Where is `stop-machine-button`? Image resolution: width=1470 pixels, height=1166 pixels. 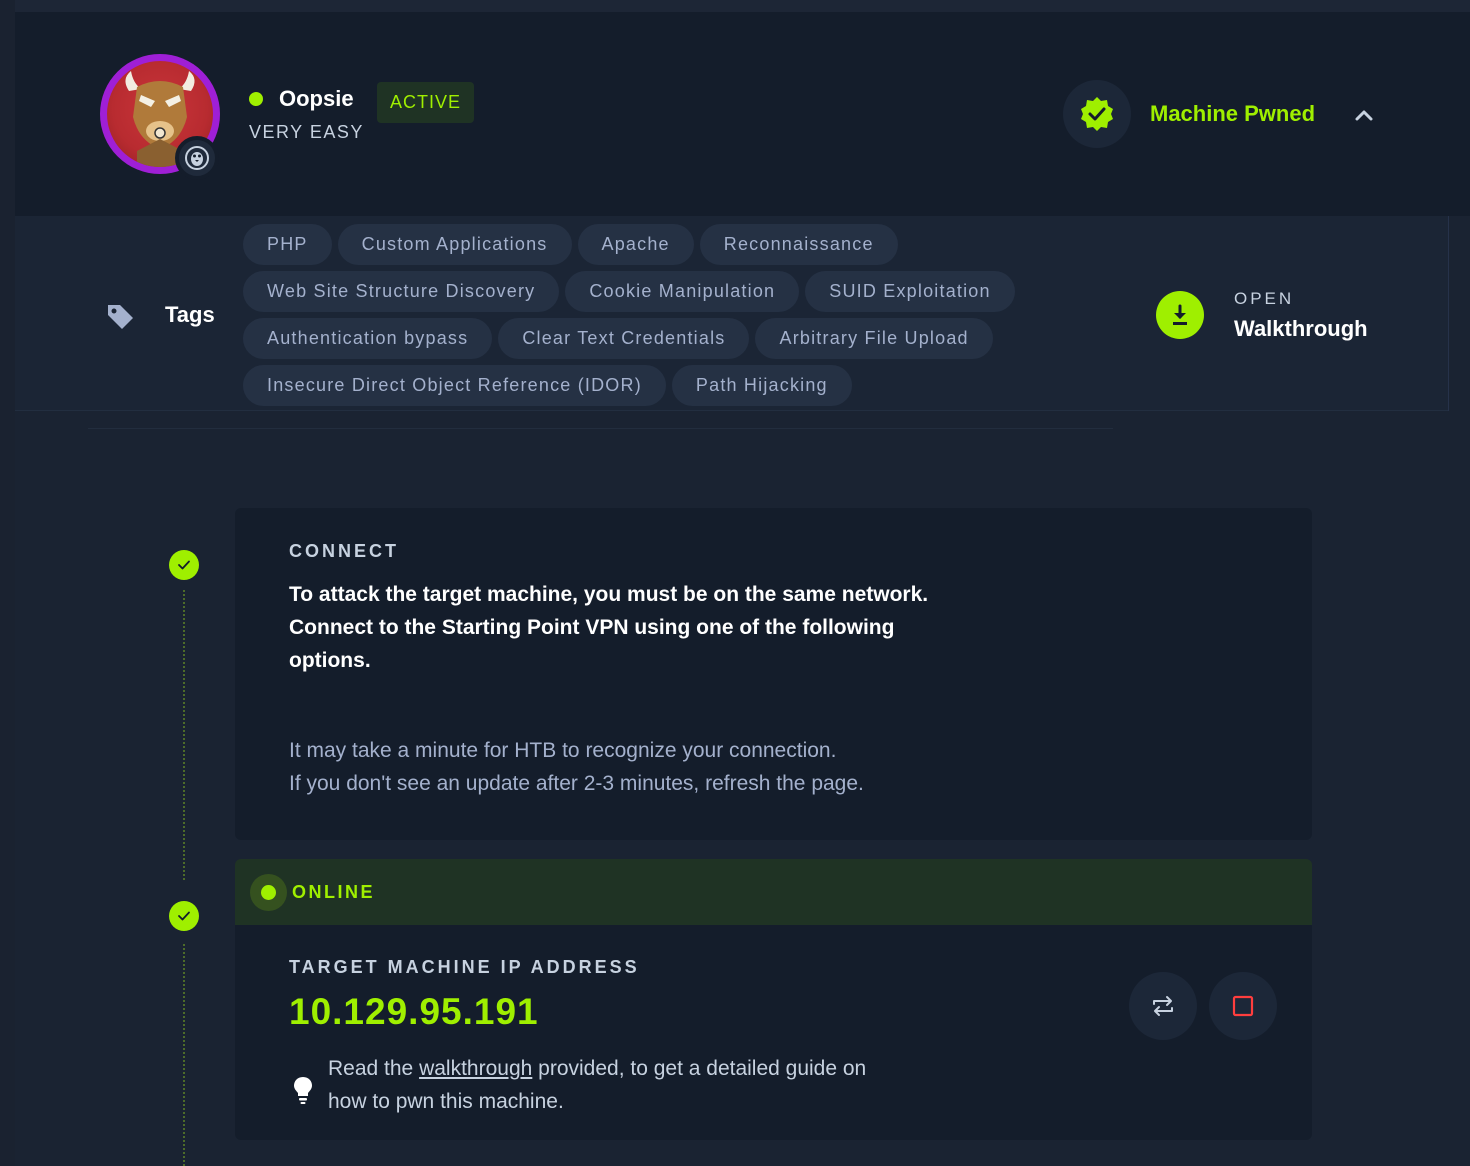 stop-machine-button is located at coordinates (1243, 1006).